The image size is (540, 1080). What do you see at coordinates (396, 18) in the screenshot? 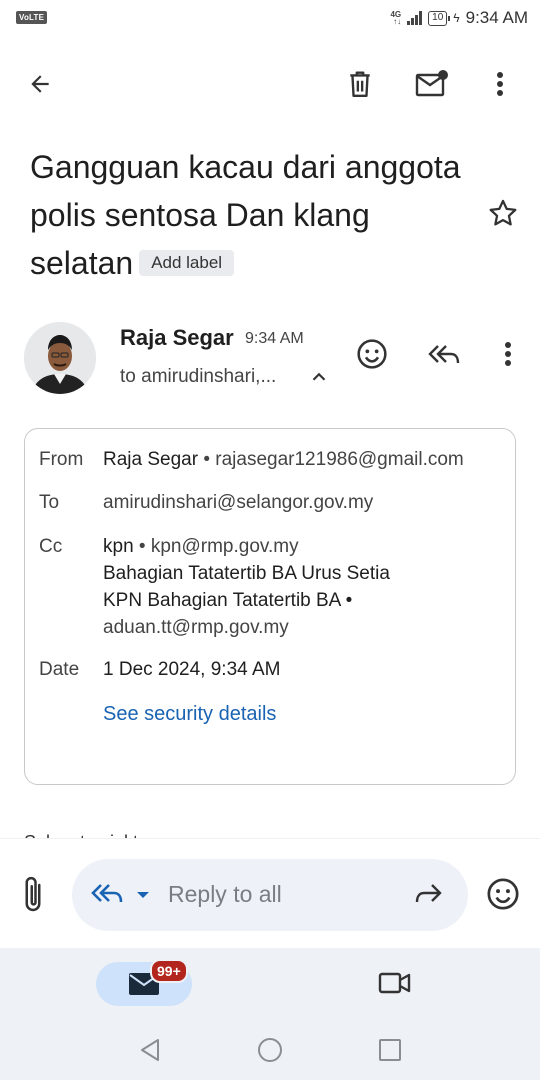
I see `network-type: 4G ↑↓` at bounding box center [396, 18].